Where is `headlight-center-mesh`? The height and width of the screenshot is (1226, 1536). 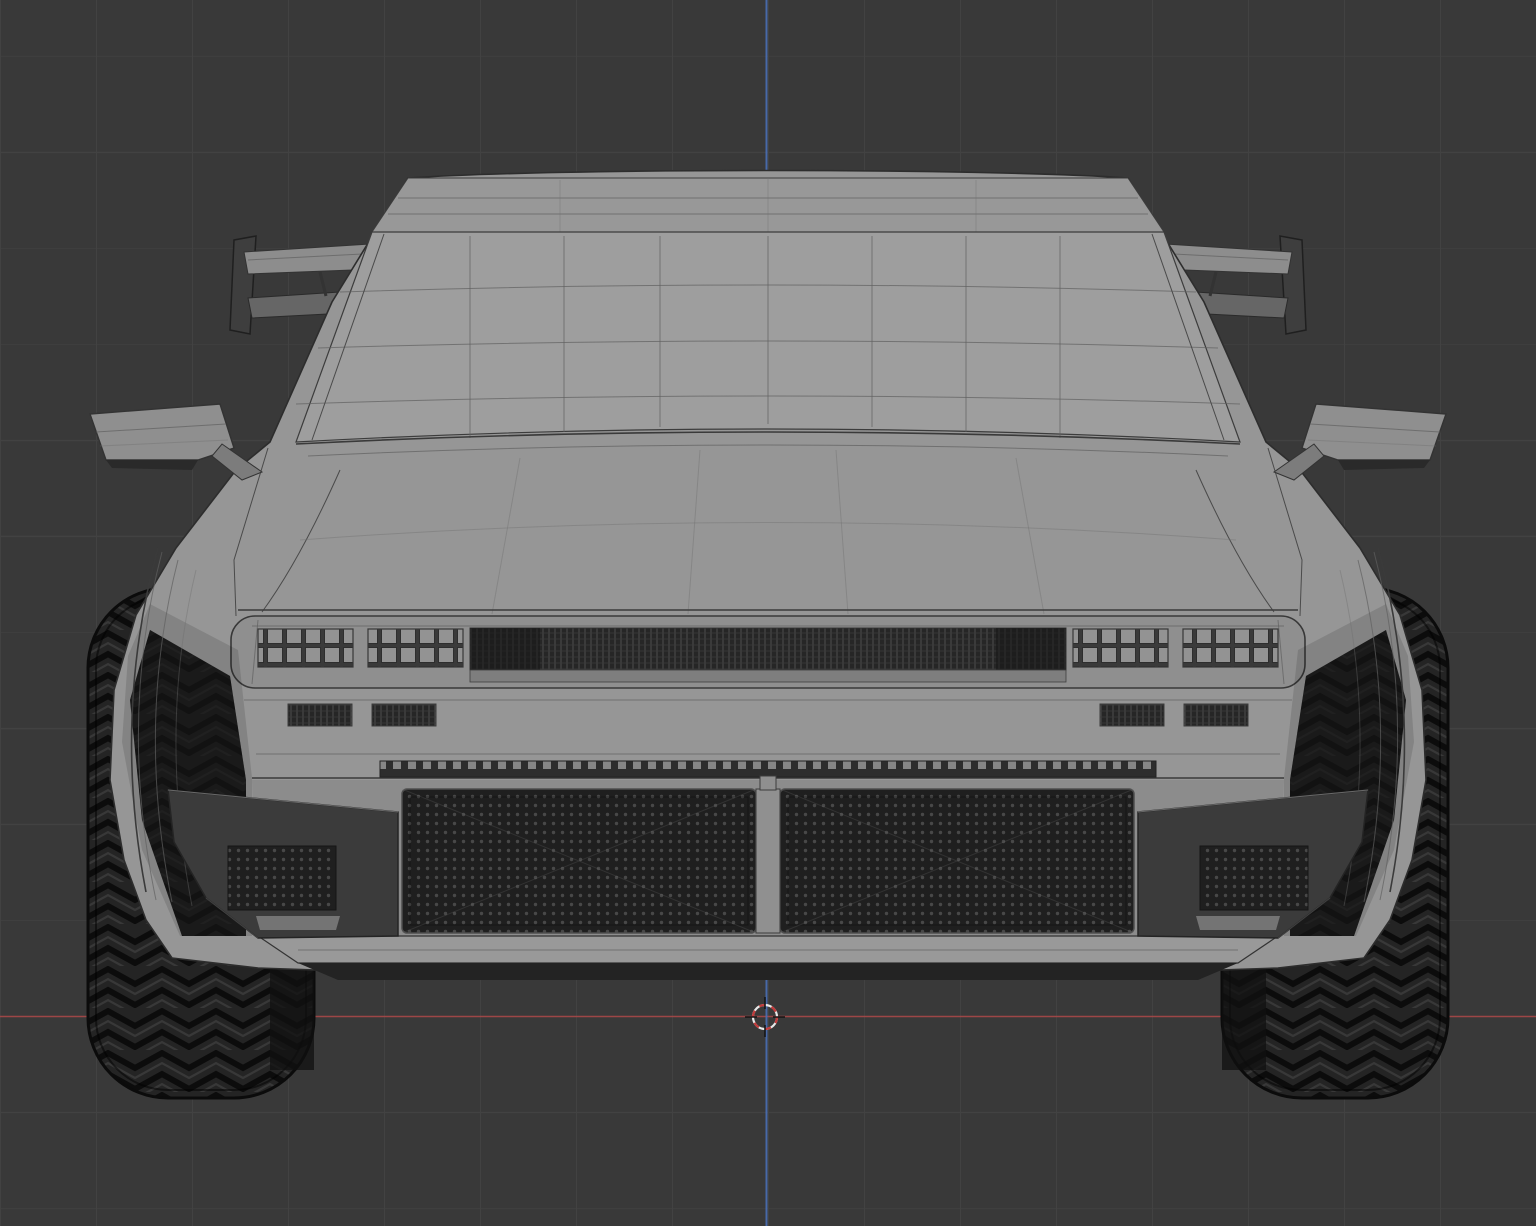 headlight-center-mesh is located at coordinates (768, 649).